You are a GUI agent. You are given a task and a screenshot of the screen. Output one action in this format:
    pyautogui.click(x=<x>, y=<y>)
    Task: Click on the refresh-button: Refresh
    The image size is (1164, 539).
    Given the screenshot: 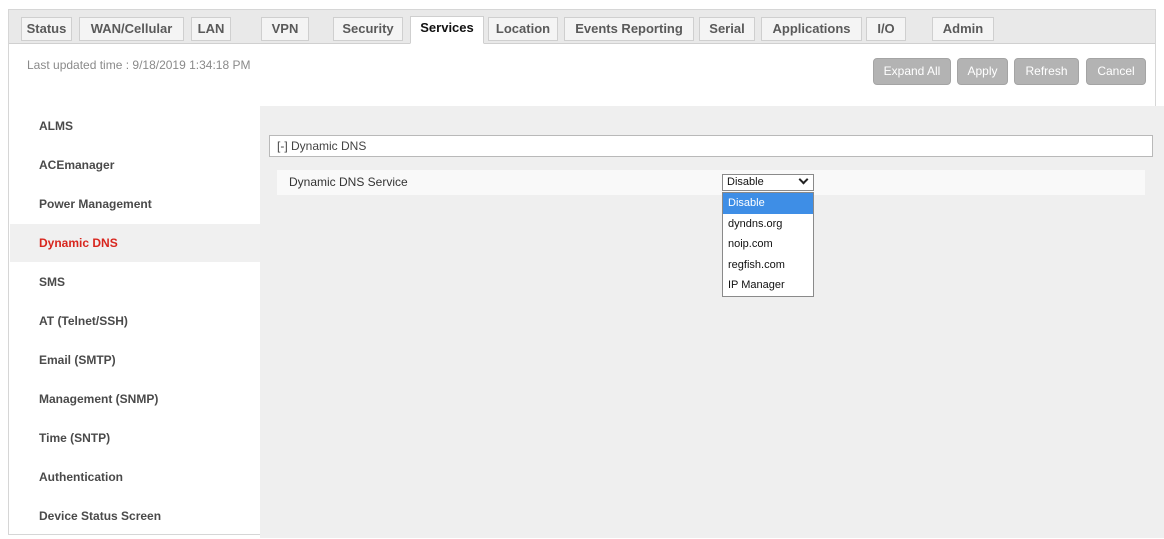 What is the action you would take?
    pyautogui.click(x=1046, y=71)
    